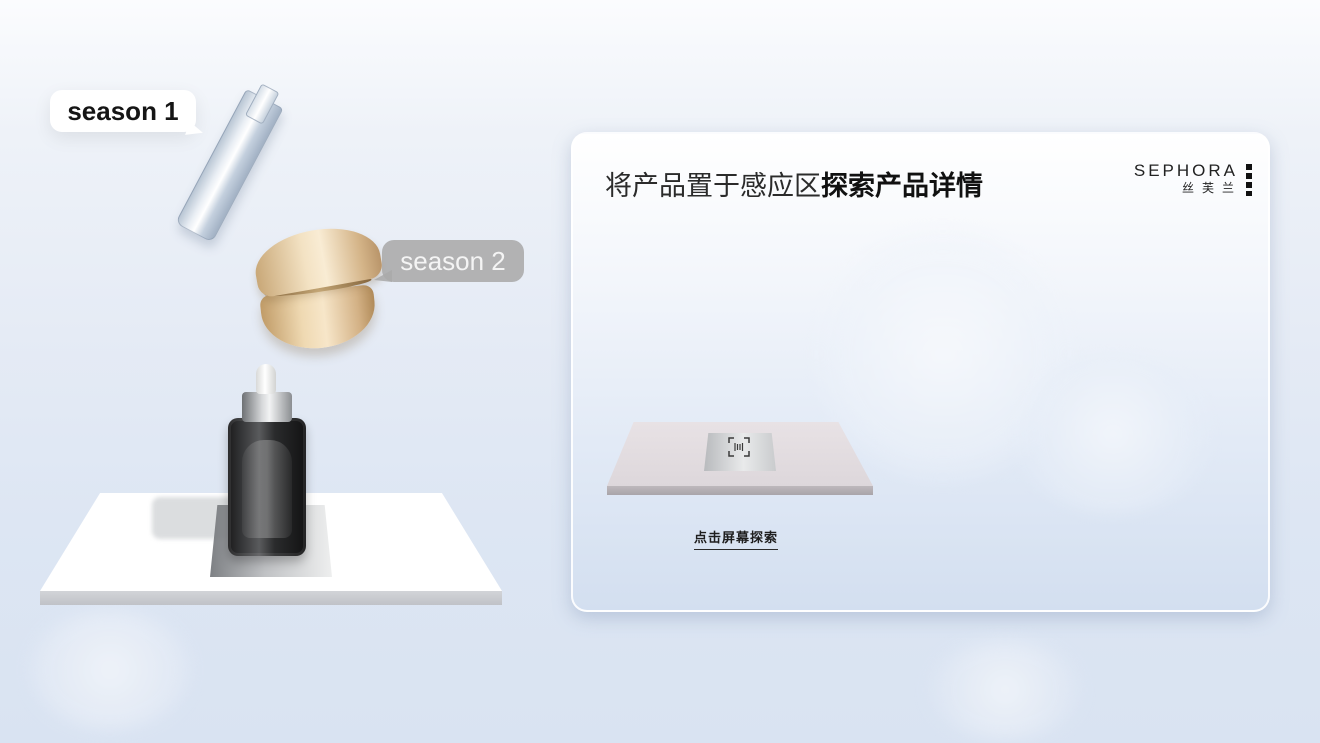 Image resolution: width=1320 pixels, height=743 pixels. Describe the element at coordinates (740, 459) in the screenshot. I see `sensor-tray-illustration` at that location.